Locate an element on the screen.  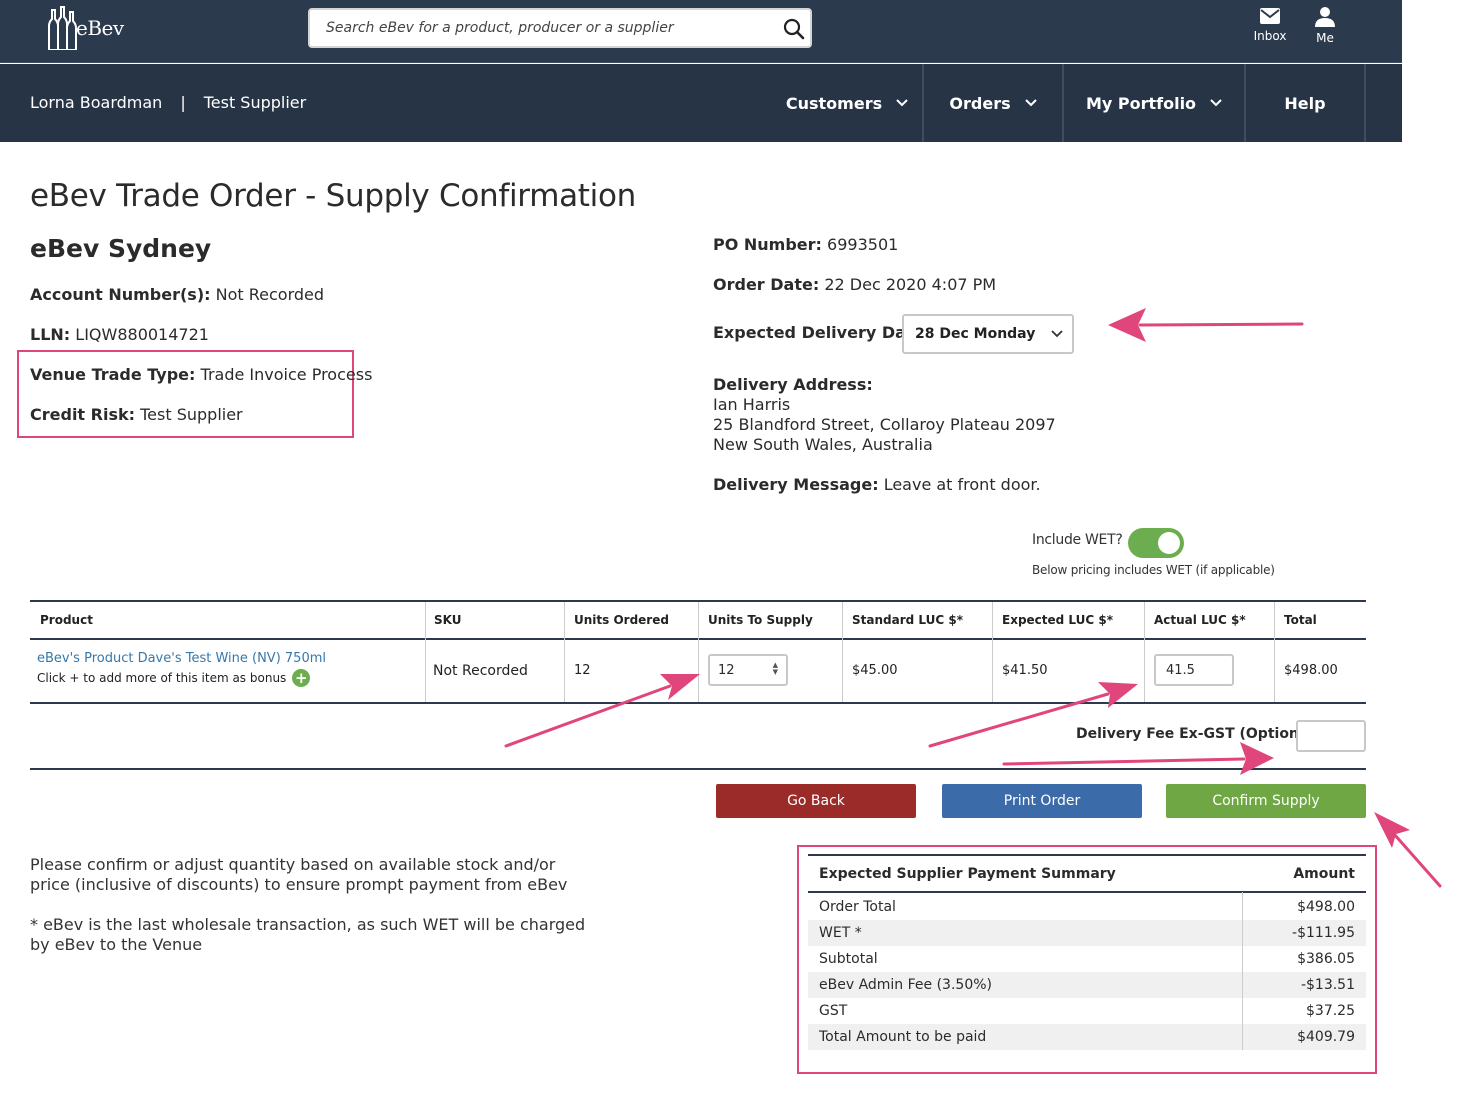
summary-row: GST $37.25 is located at coordinates (1087, 1011).